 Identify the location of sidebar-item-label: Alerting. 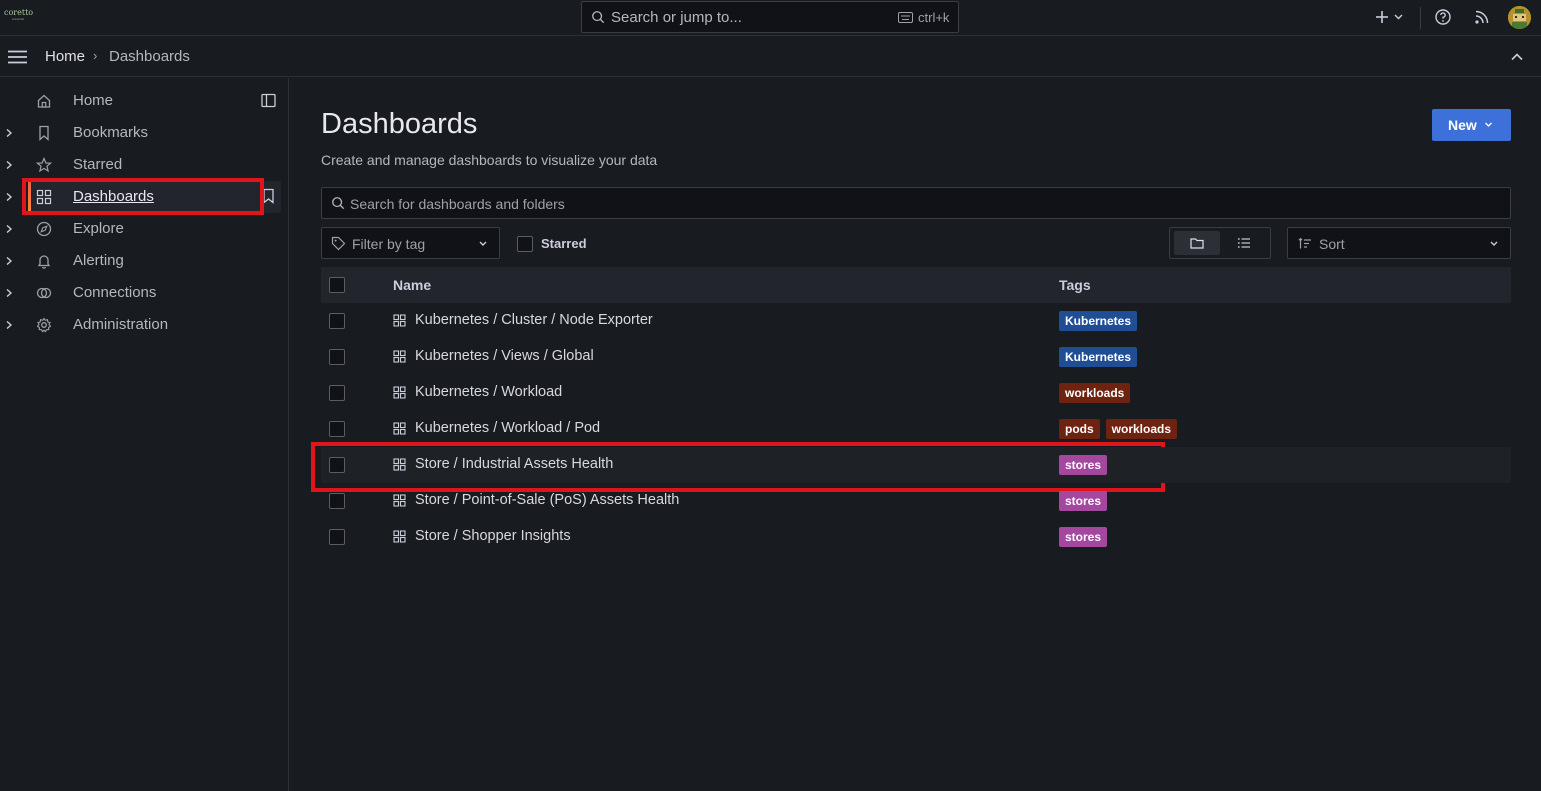
(98, 260).